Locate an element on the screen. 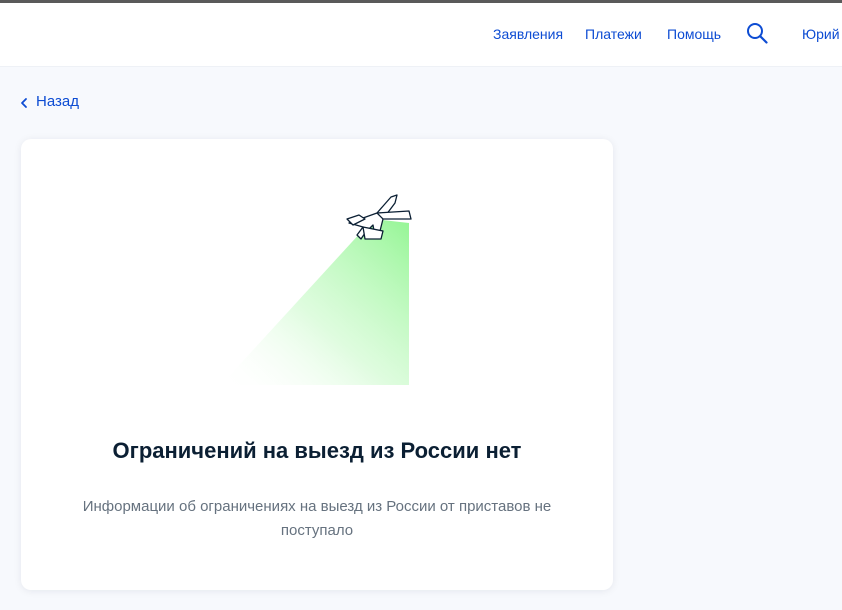  nav-link-help: Помощь is located at coordinates (694, 34).